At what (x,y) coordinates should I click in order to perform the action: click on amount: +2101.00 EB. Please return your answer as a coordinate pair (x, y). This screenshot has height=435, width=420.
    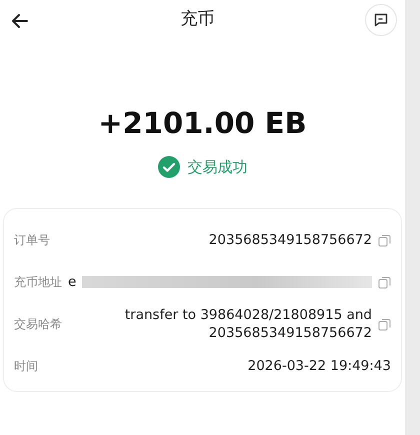
    Looking at the image, I should click on (202, 123).